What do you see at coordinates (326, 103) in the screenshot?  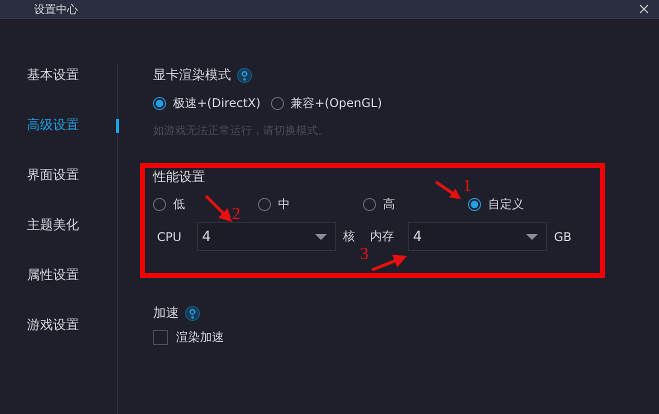 I see `radio-option: 兼容+(OpenGL)` at bounding box center [326, 103].